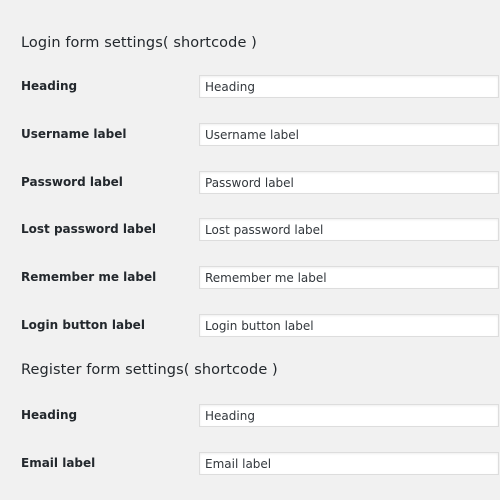 The width and height of the screenshot is (500, 500). Describe the element at coordinates (72, 182) in the screenshot. I see `password-label-label: Password label` at that location.